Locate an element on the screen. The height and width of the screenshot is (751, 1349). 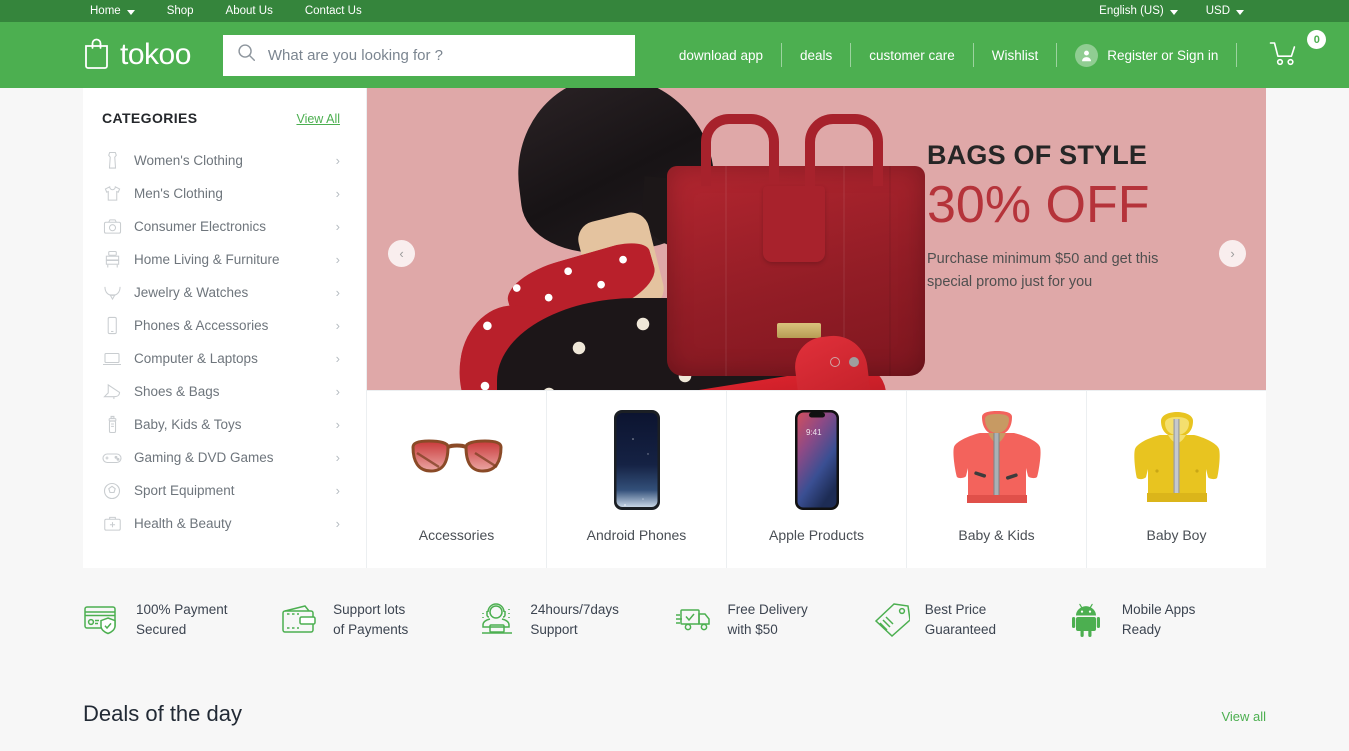
sidebar-item-phones-accessories: Phones & Accessories › is located at coordinates (224, 325).